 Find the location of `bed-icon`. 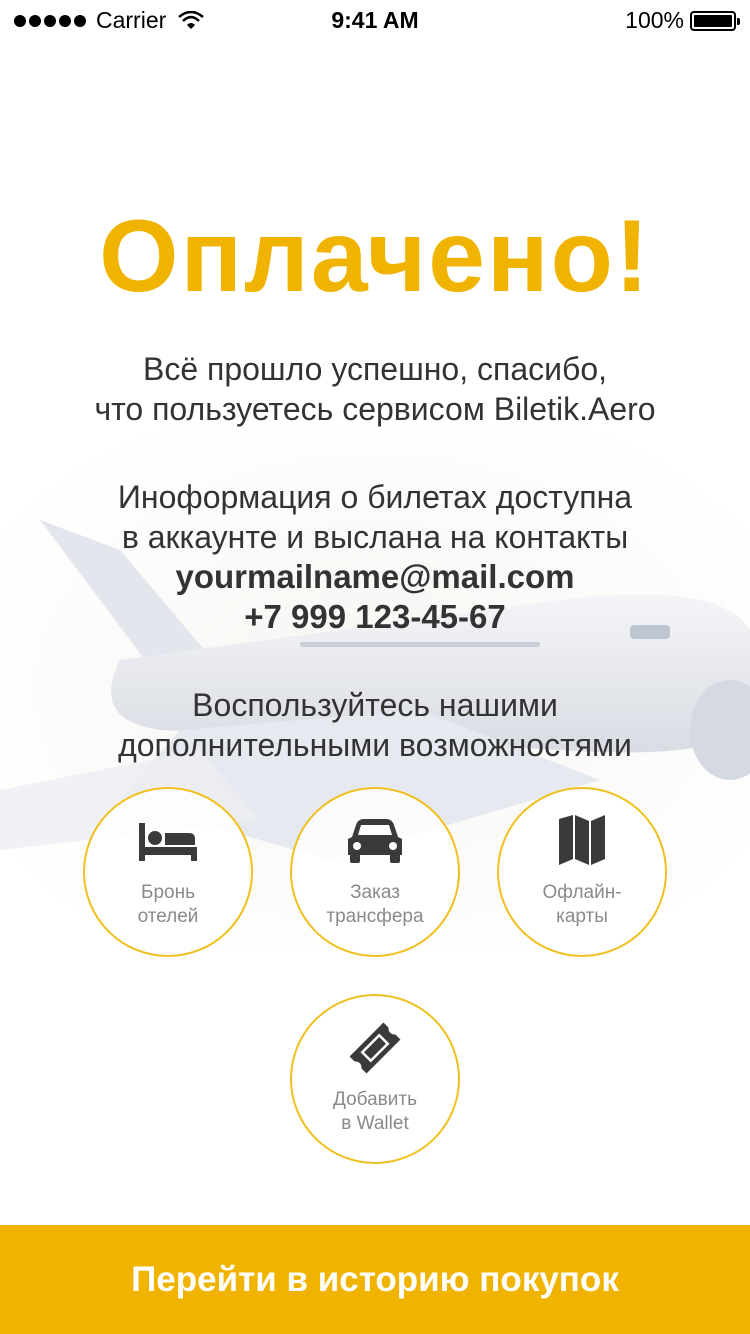

bed-icon is located at coordinates (168, 842).